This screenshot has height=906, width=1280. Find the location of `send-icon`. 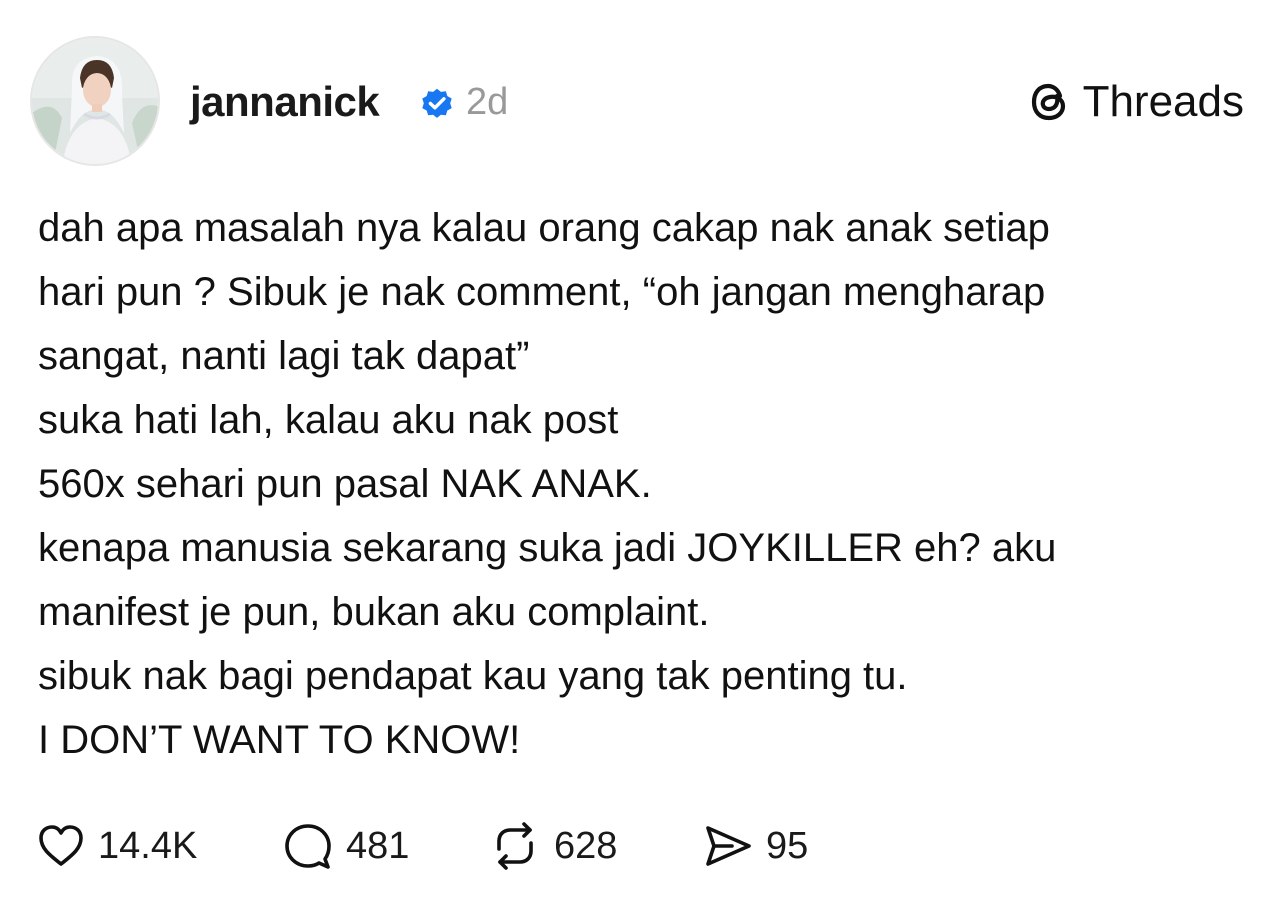

send-icon is located at coordinates (728, 846).